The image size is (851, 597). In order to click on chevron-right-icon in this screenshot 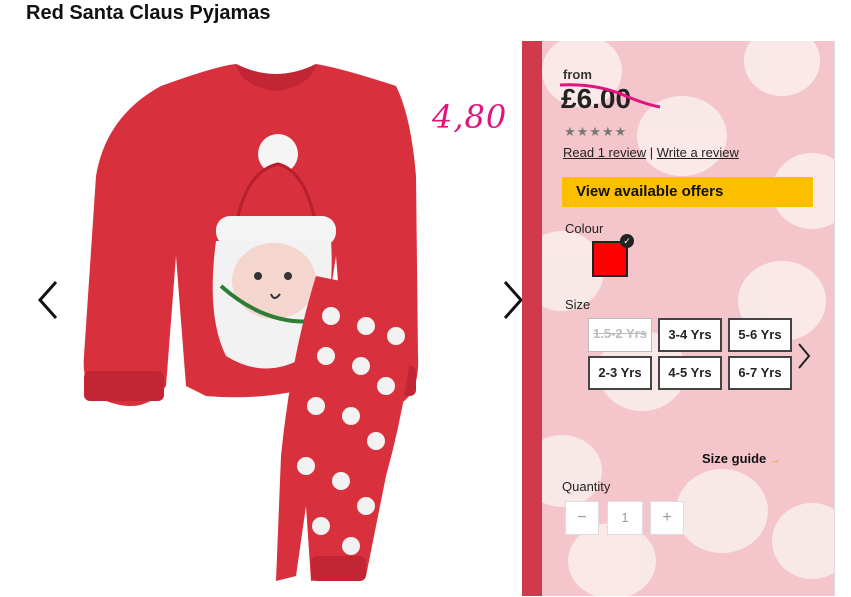, I will do `click(804, 356)`.